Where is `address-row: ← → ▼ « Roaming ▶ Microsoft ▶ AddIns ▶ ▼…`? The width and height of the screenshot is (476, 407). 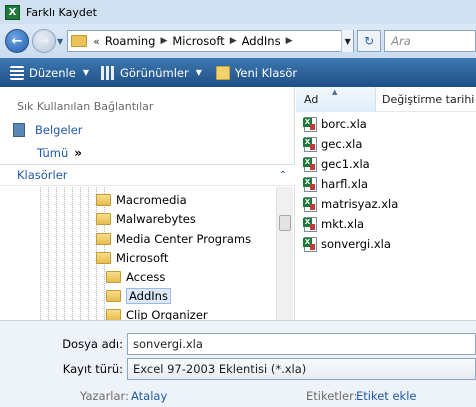 address-row: ← → ▼ « Roaming ▶ Microsoft ▶ AddIns ▶ ▼… is located at coordinates (238, 41).